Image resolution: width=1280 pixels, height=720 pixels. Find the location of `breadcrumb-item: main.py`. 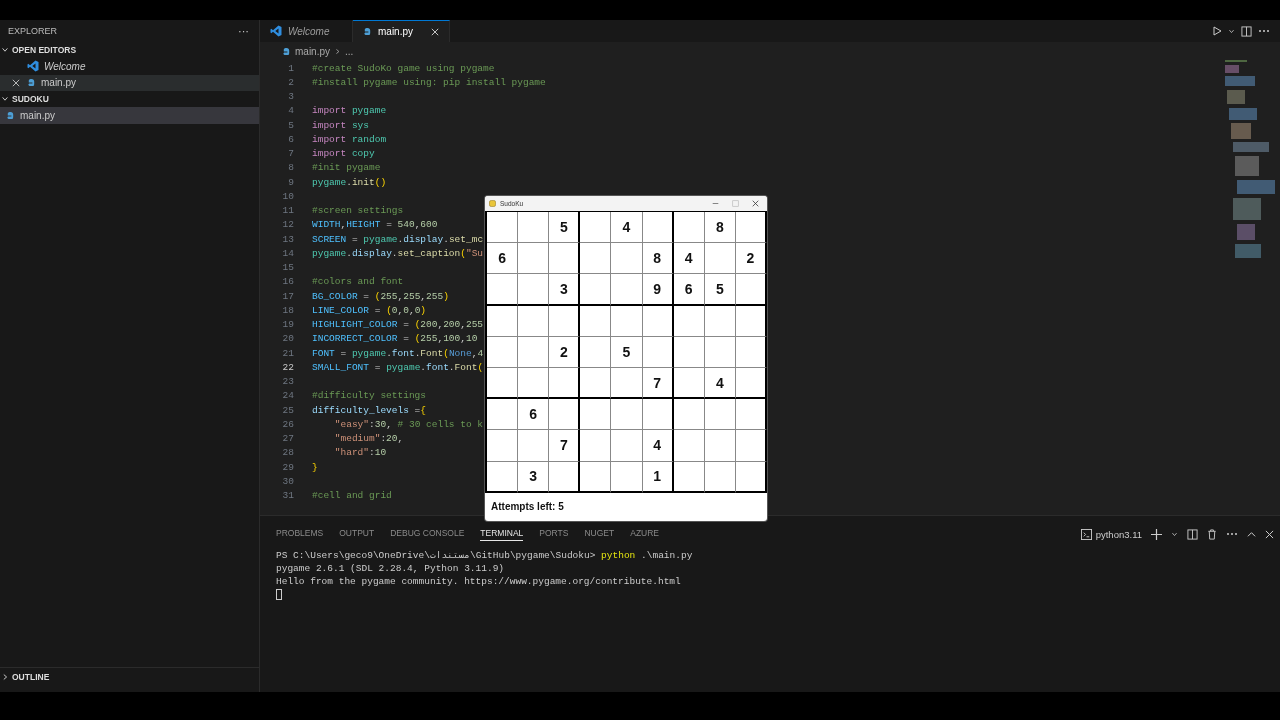

breadcrumb-item: main.py is located at coordinates (312, 51).